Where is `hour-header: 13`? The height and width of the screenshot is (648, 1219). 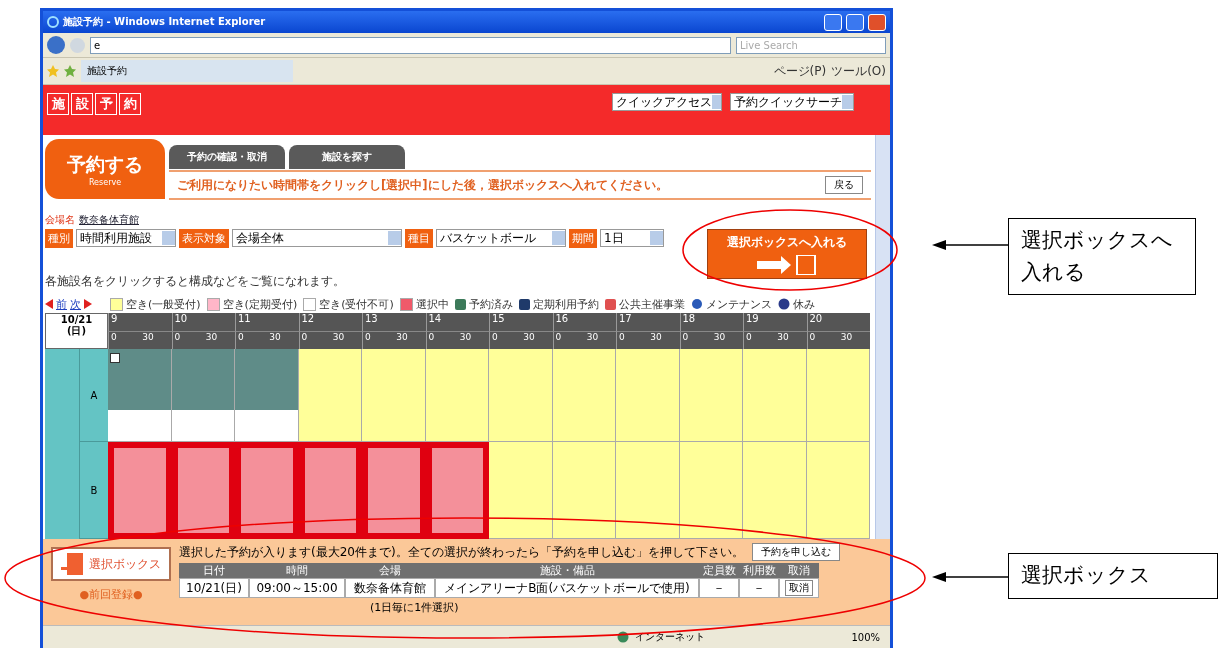 hour-header: 13 is located at coordinates (394, 322).